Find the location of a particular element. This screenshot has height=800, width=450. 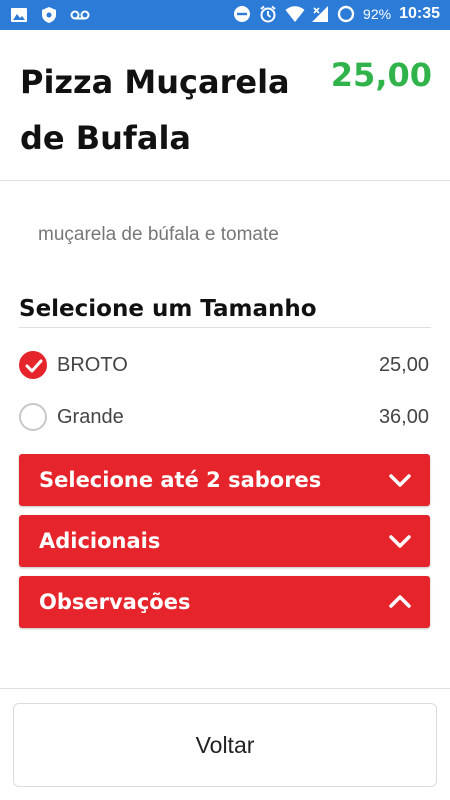

size-option-grande: Grande 36,00 is located at coordinates (224, 417).